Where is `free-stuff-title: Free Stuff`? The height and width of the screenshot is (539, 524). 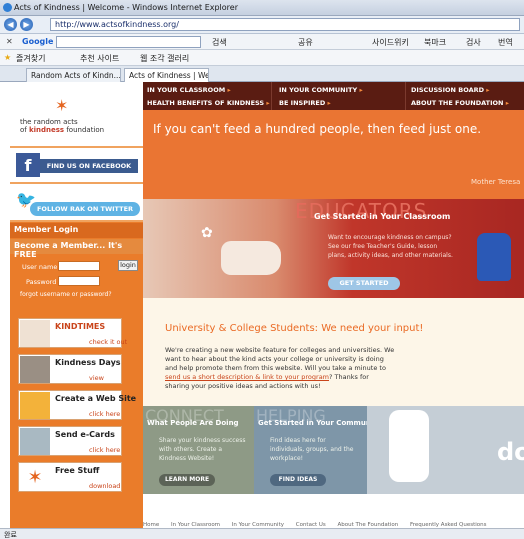 free-stuff-title: Free Stuff is located at coordinates (77, 470).